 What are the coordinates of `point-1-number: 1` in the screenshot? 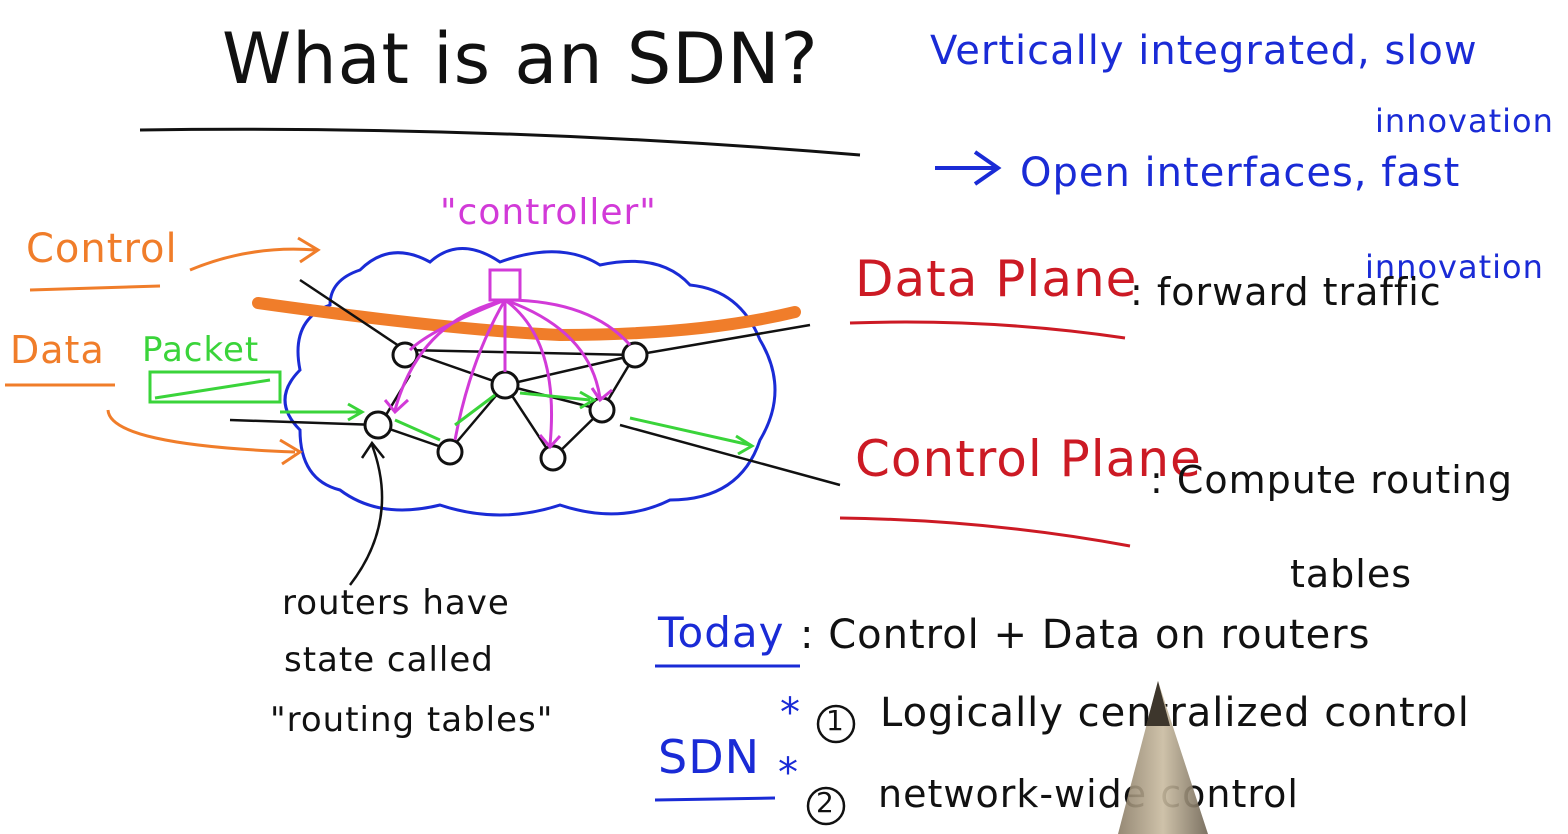 It's located at (835, 720).